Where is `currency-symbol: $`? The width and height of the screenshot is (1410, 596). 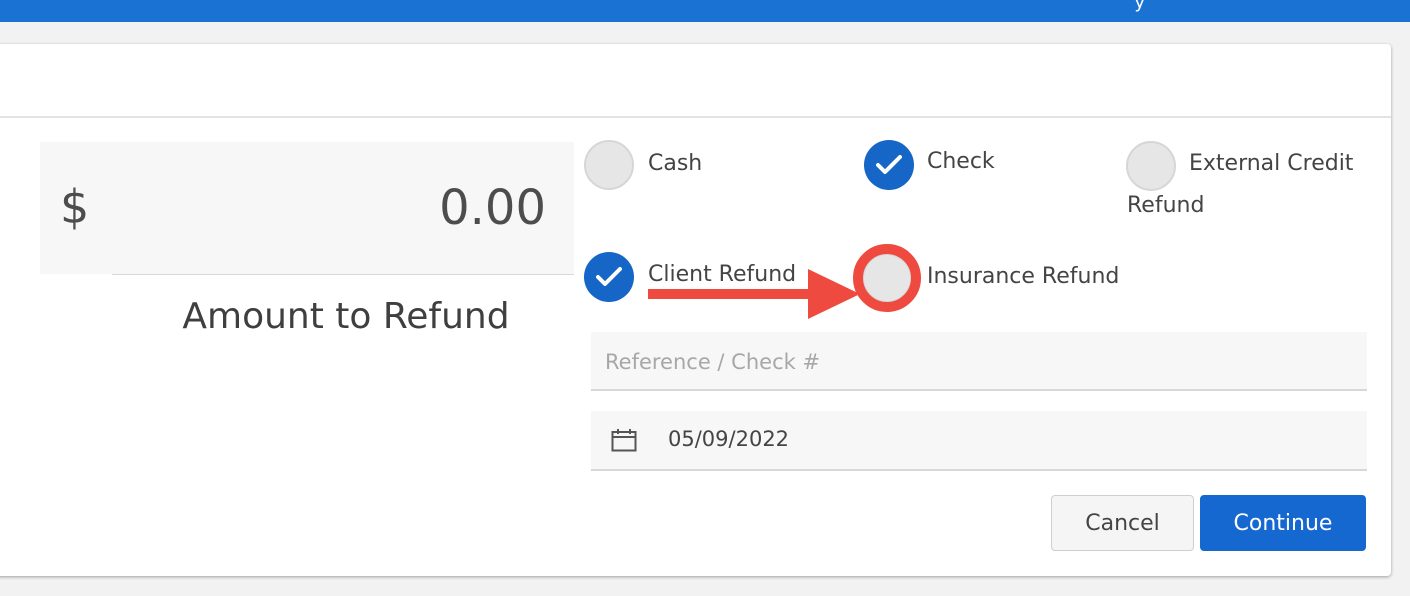
currency-symbol: $ is located at coordinates (75, 207).